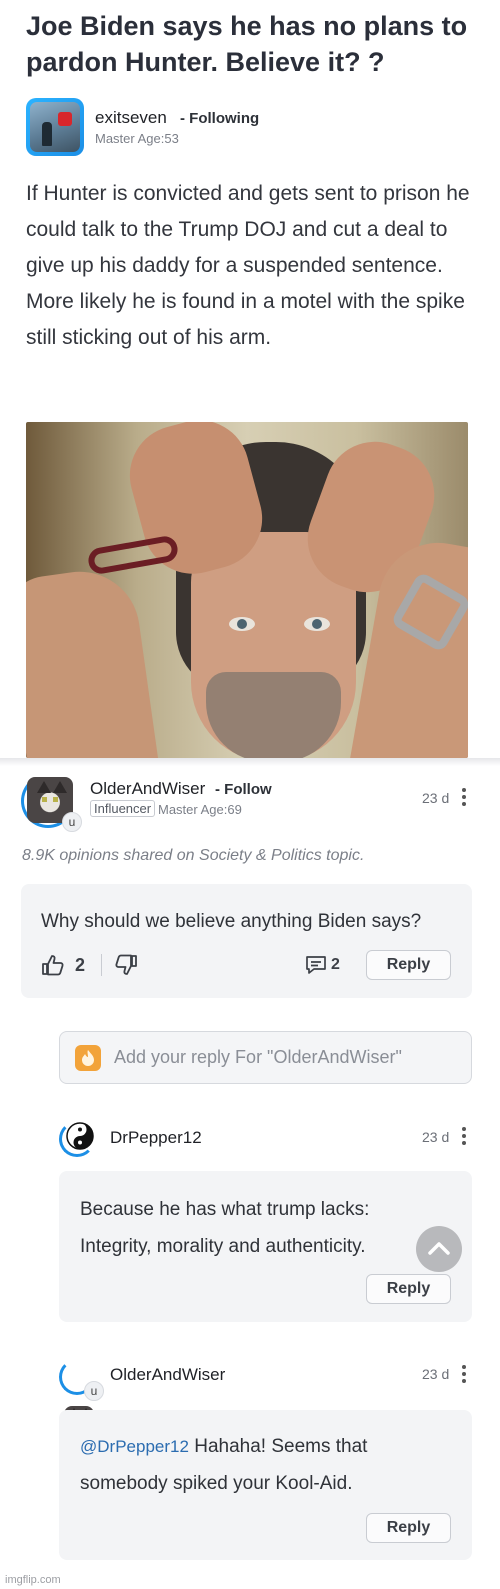 This screenshot has width=500, height=1589. I want to click on avatar-image, so click(55, 127).